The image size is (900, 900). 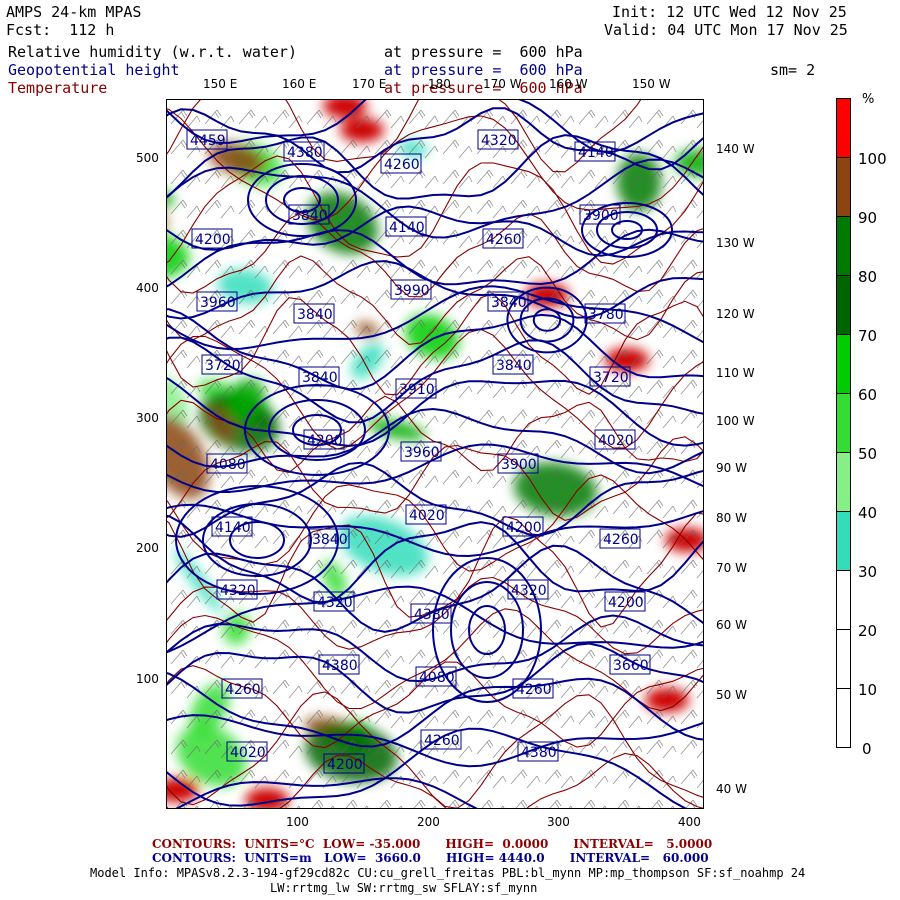 What do you see at coordinates (868, 631) in the screenshot?
I see `colorbar-label: 20` at bounding box center [868, 631].